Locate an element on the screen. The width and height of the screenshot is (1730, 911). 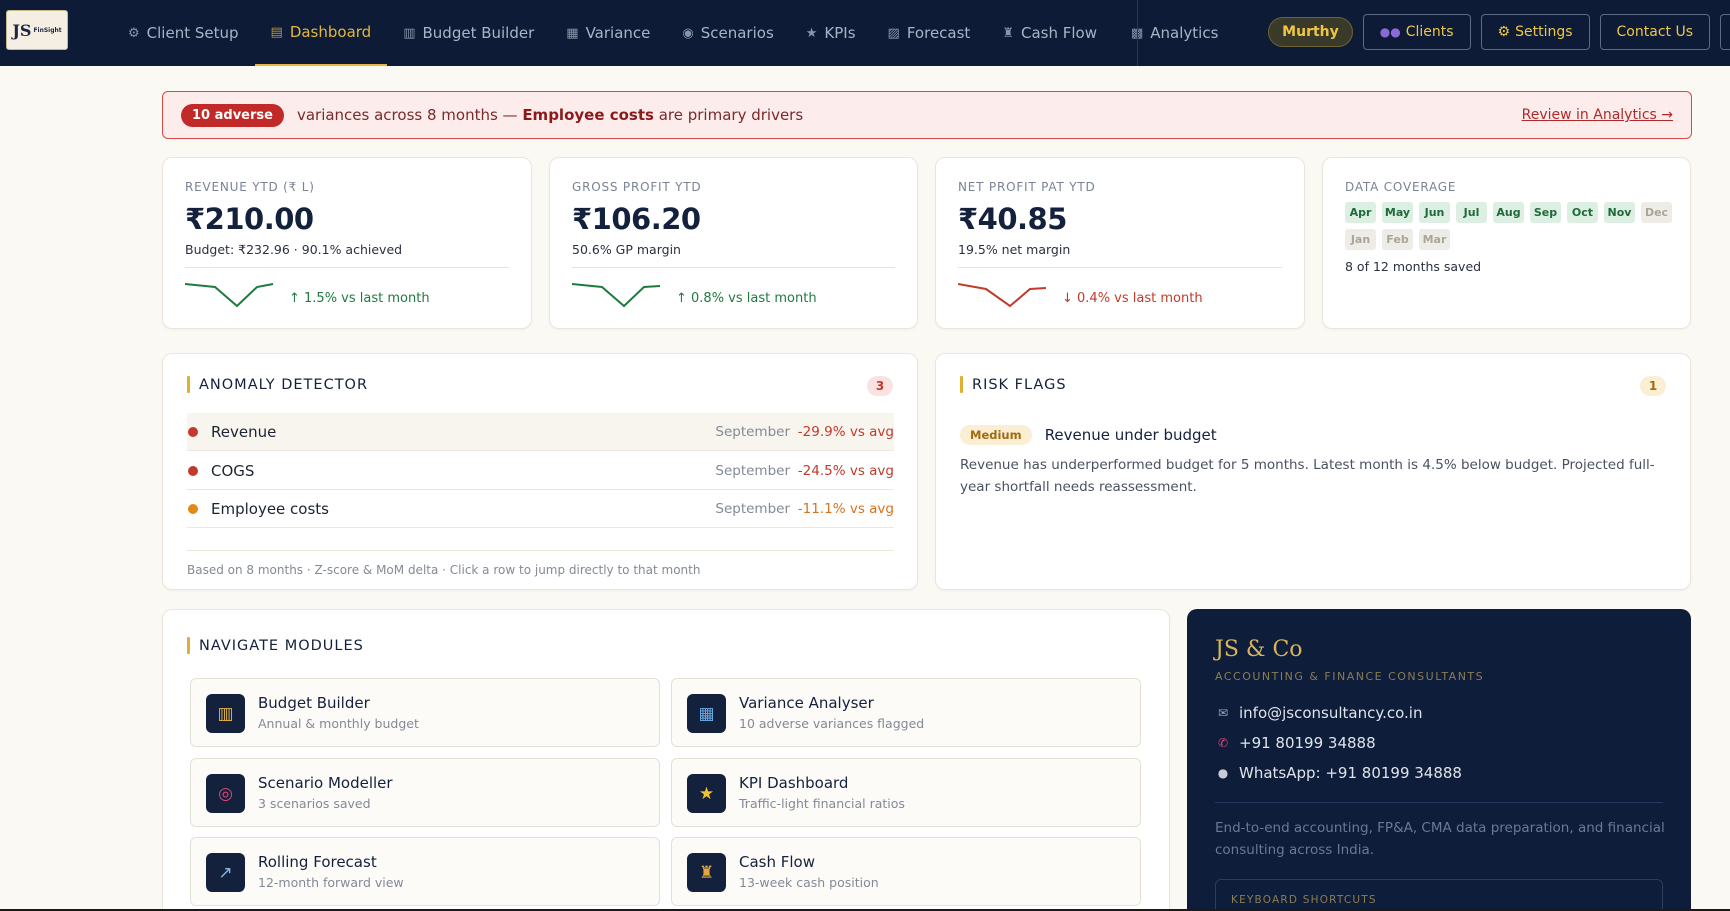
risk-title: RISK FLAGS is located at coordinates (1019, 384).